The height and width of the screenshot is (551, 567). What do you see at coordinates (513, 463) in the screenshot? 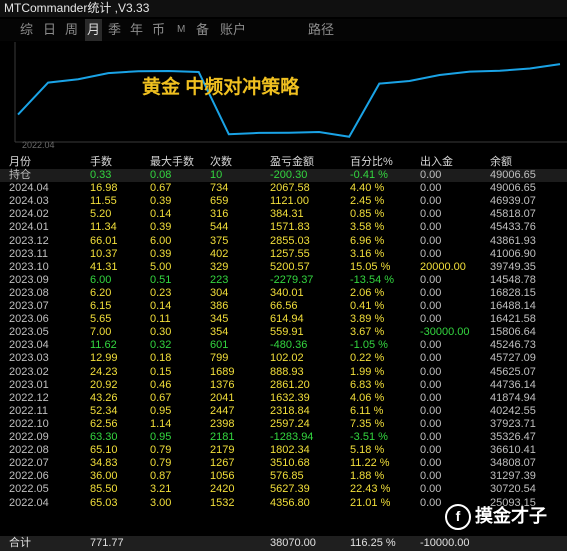
I see `cell-balance: 34808.07` at bounding box center [513, 463].